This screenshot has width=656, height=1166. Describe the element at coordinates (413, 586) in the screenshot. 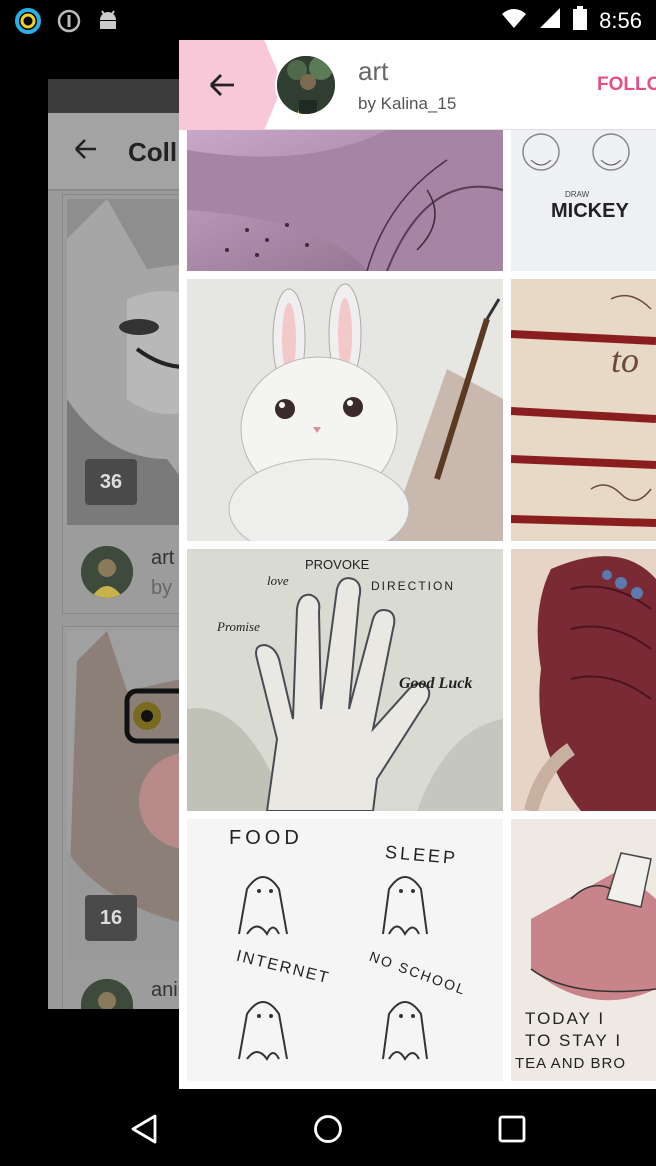

I see `hand-word: DIRECTION` at that location.